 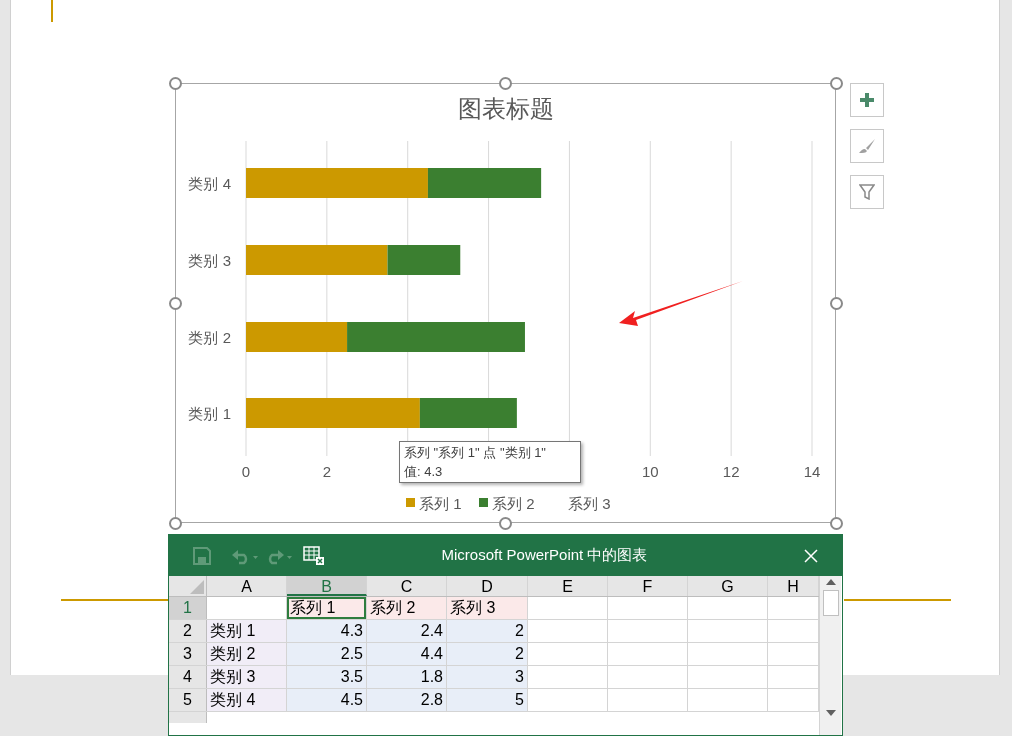 What do you see at coordinates (407, 608) in the screenshot?
I see `table-cell: 系列 2` at bounding box center [407, 608].